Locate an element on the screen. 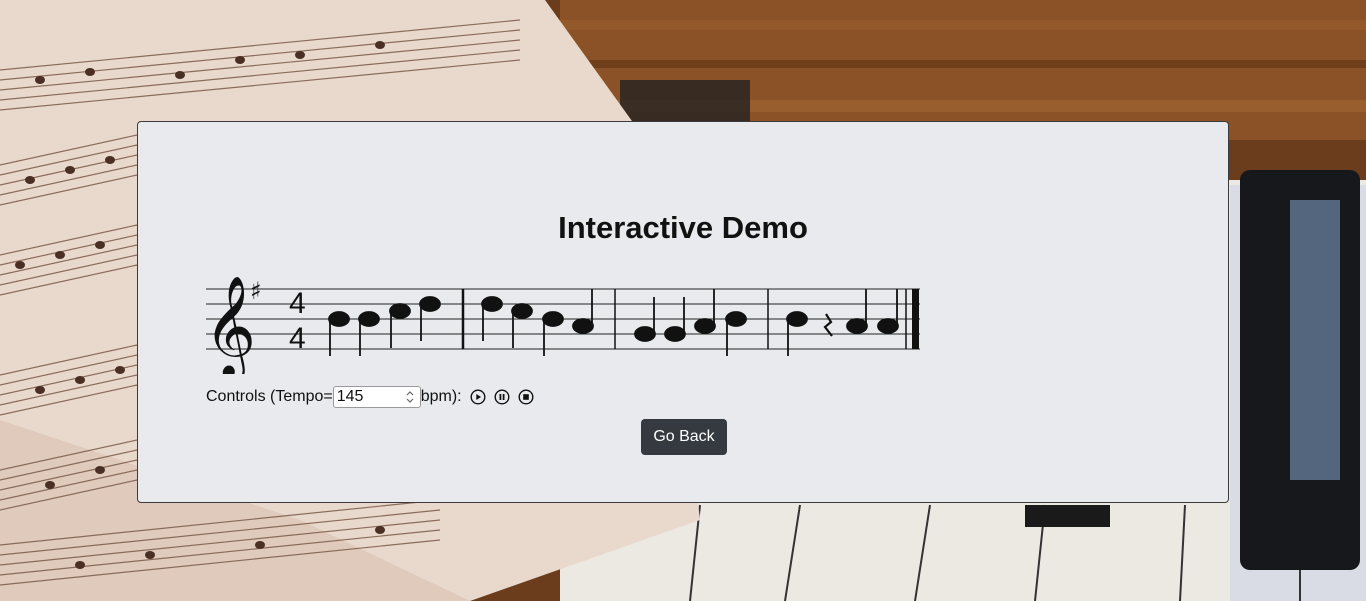 This screenshot has width=1366, height=601. playback-controls: Controls (Tempo= bpm): is located at coordinates (370, 397).